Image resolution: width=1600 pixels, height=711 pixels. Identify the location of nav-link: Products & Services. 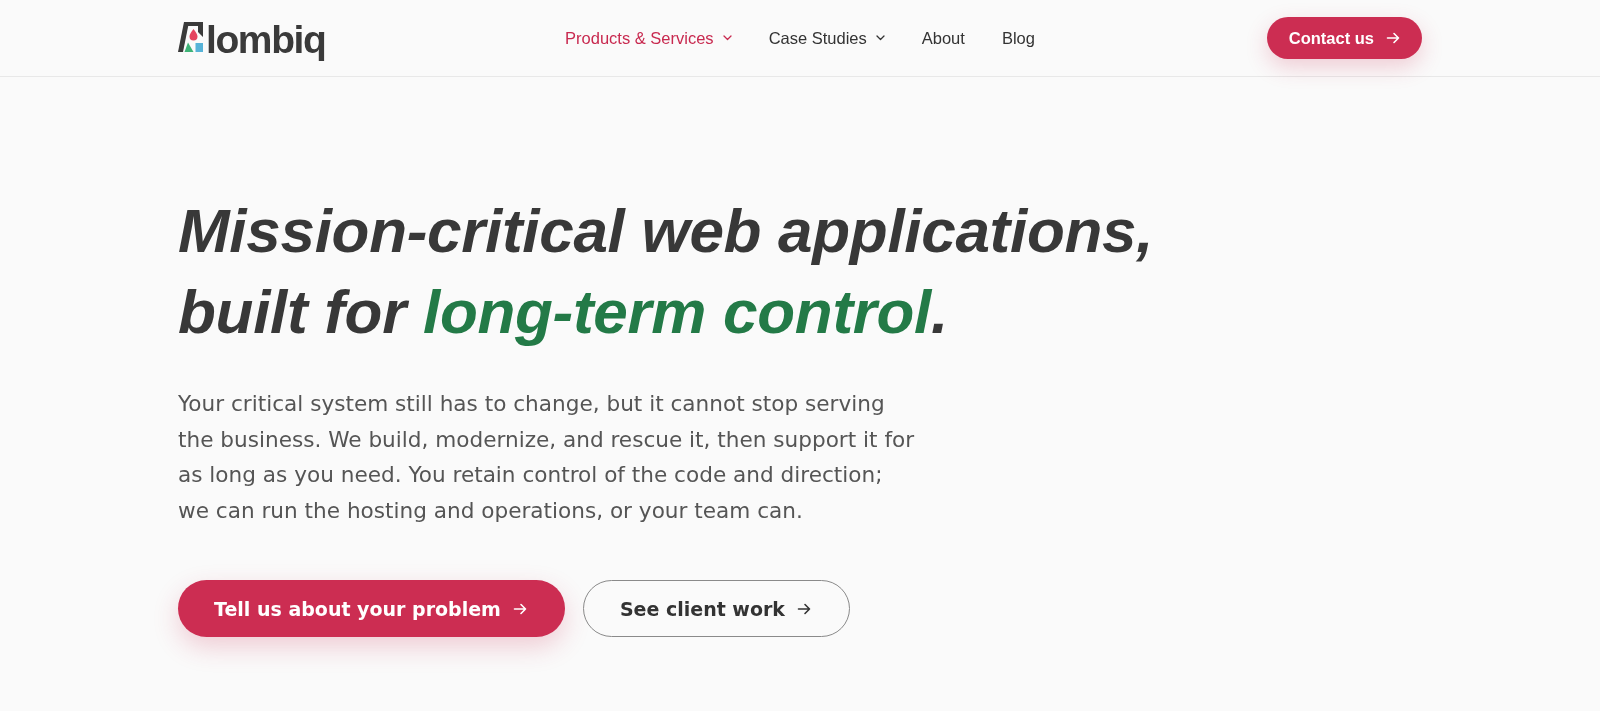
(648, 38).